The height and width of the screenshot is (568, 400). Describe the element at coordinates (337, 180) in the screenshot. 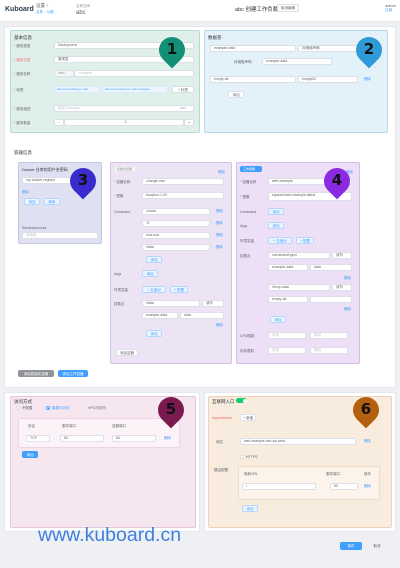

I see `pin-number-4: 4` at that location.